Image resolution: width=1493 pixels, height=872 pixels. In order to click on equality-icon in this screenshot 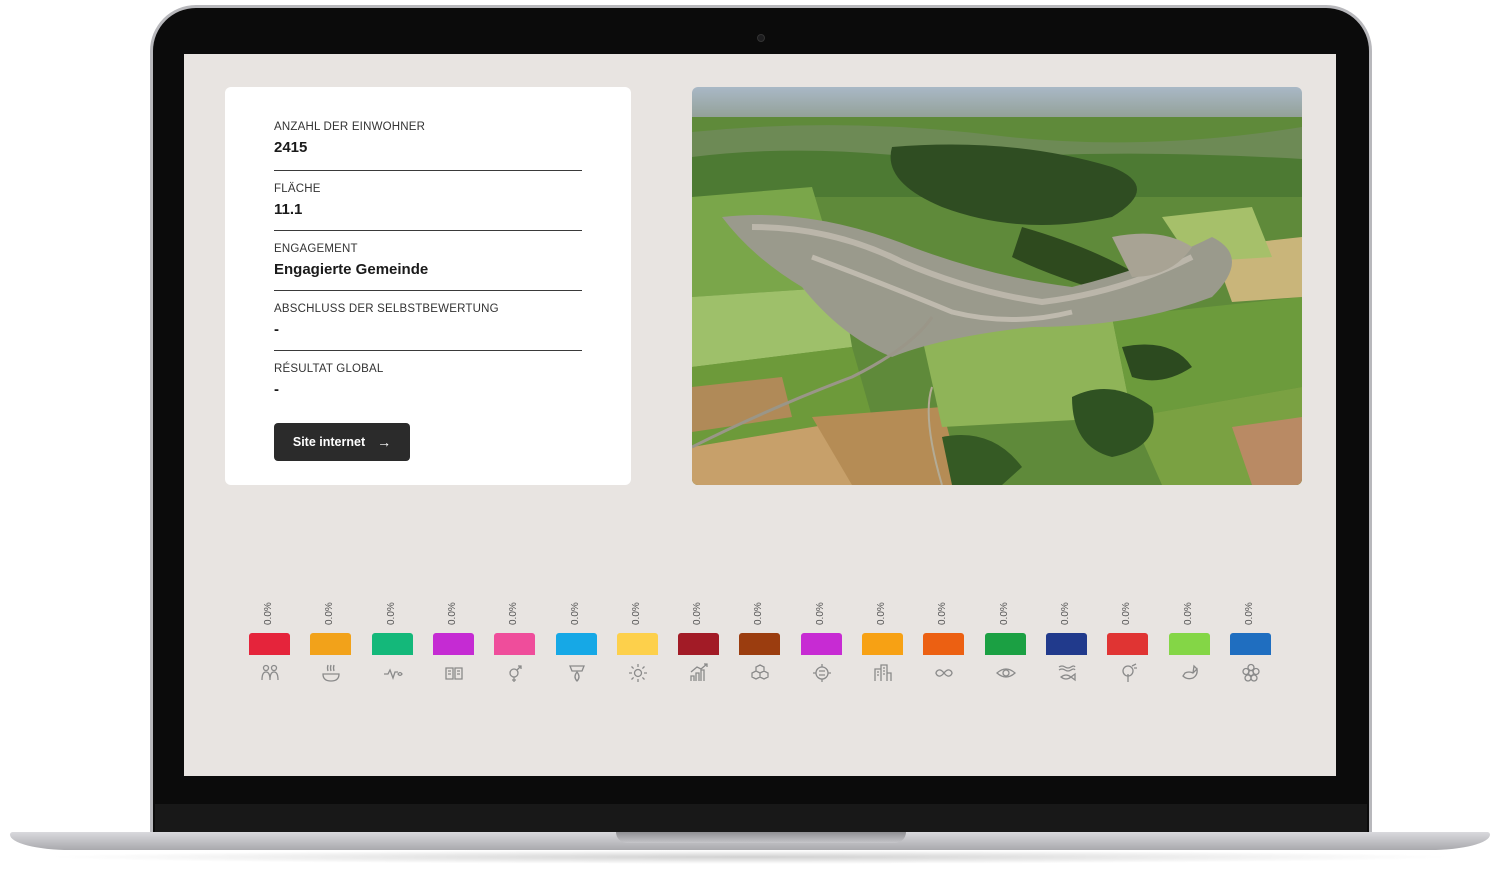, I will do `click(822, 673)`.